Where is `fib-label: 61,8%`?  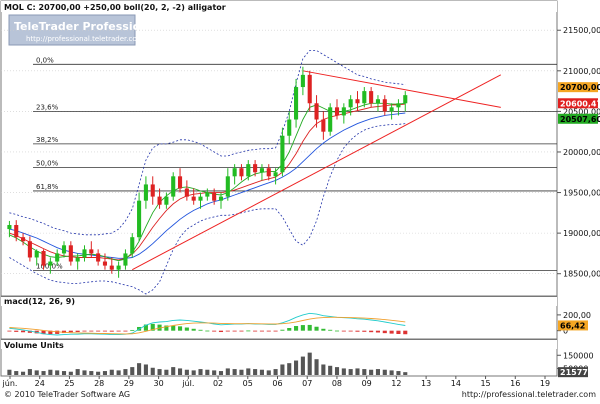
fib-label: 61,8% is located at coordinates (47, 187).